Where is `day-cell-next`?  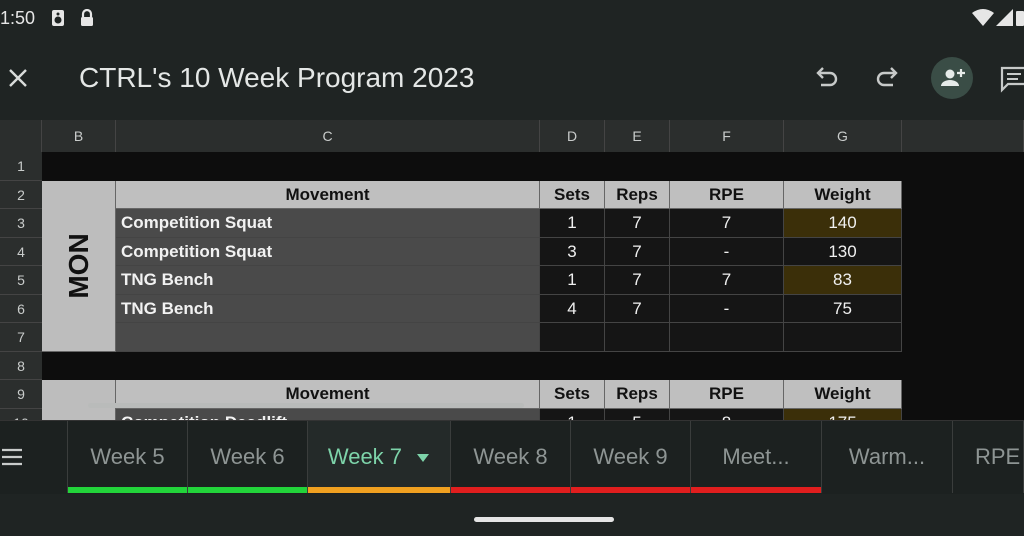 day-cell-next is located at coordinates (79, 400).